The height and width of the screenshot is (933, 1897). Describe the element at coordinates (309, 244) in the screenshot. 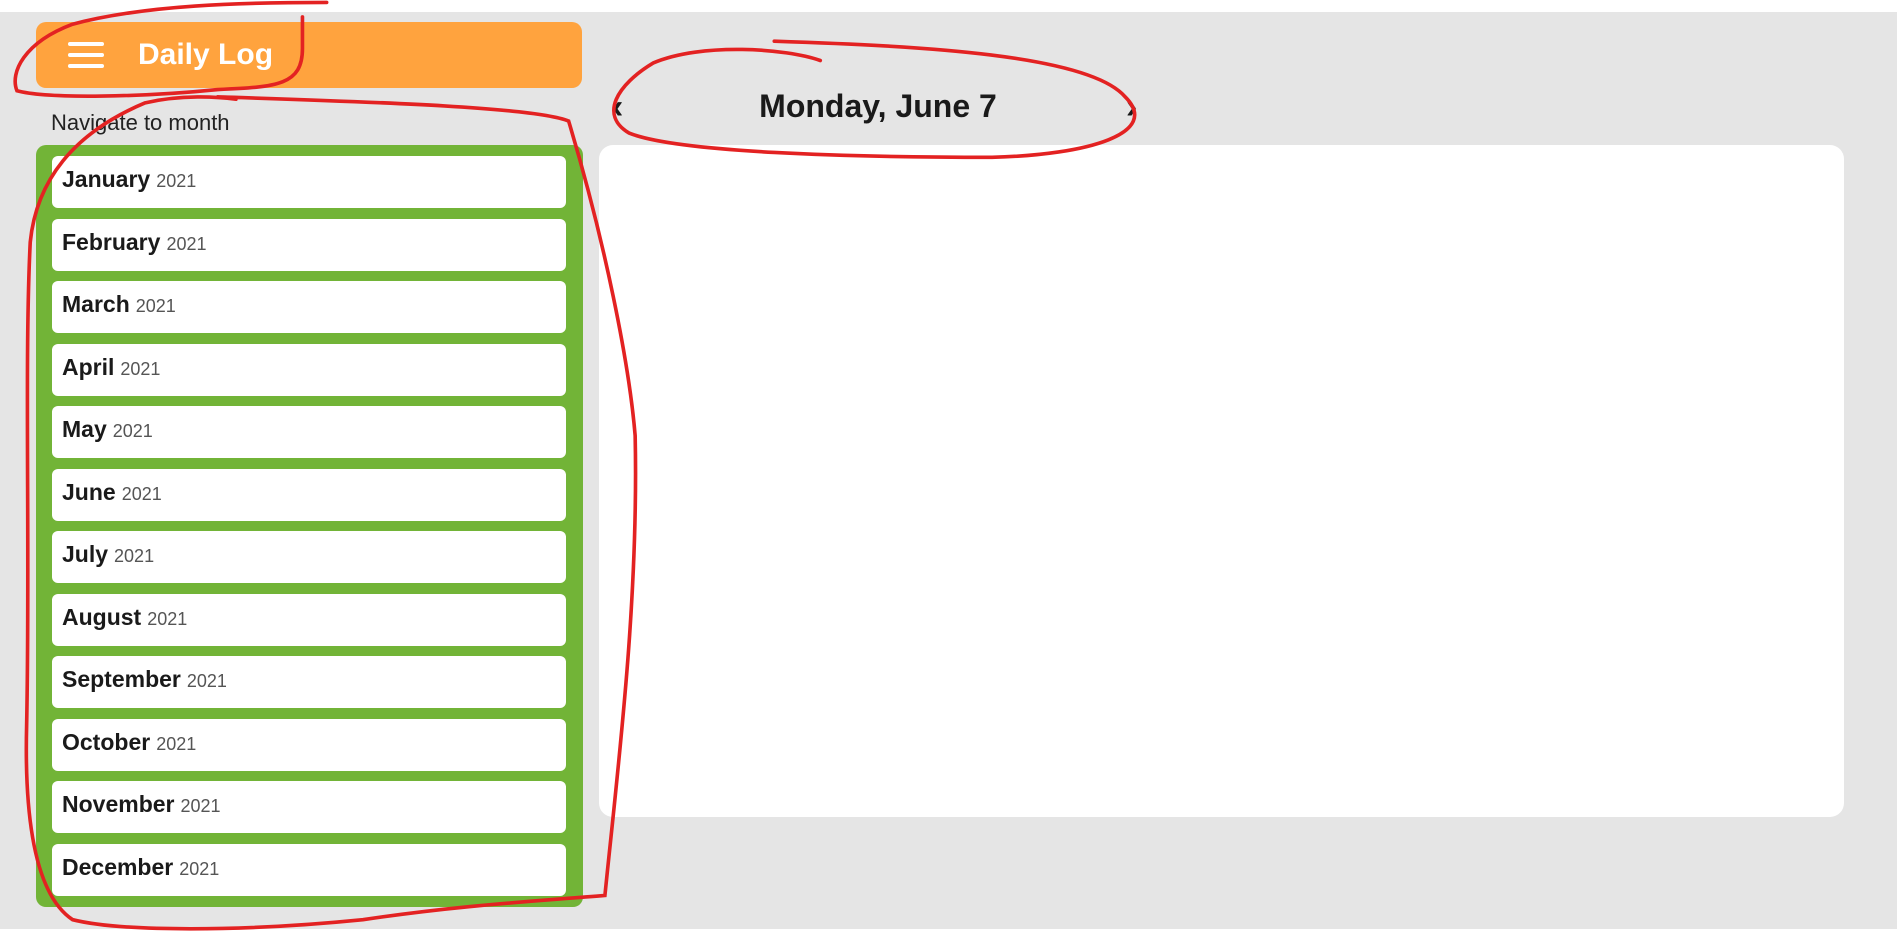

I see `month-item-february: February 2021` at that location.